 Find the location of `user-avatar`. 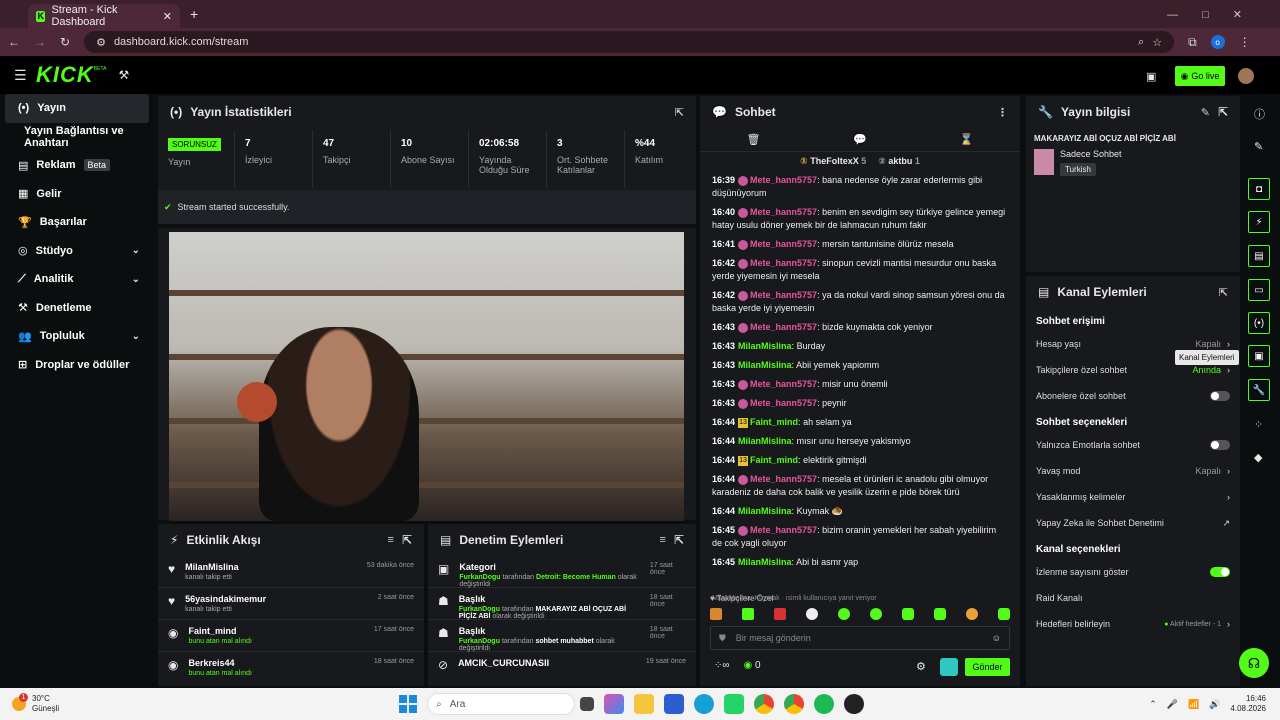

user-avatar is located at coordinates (1246, 76).